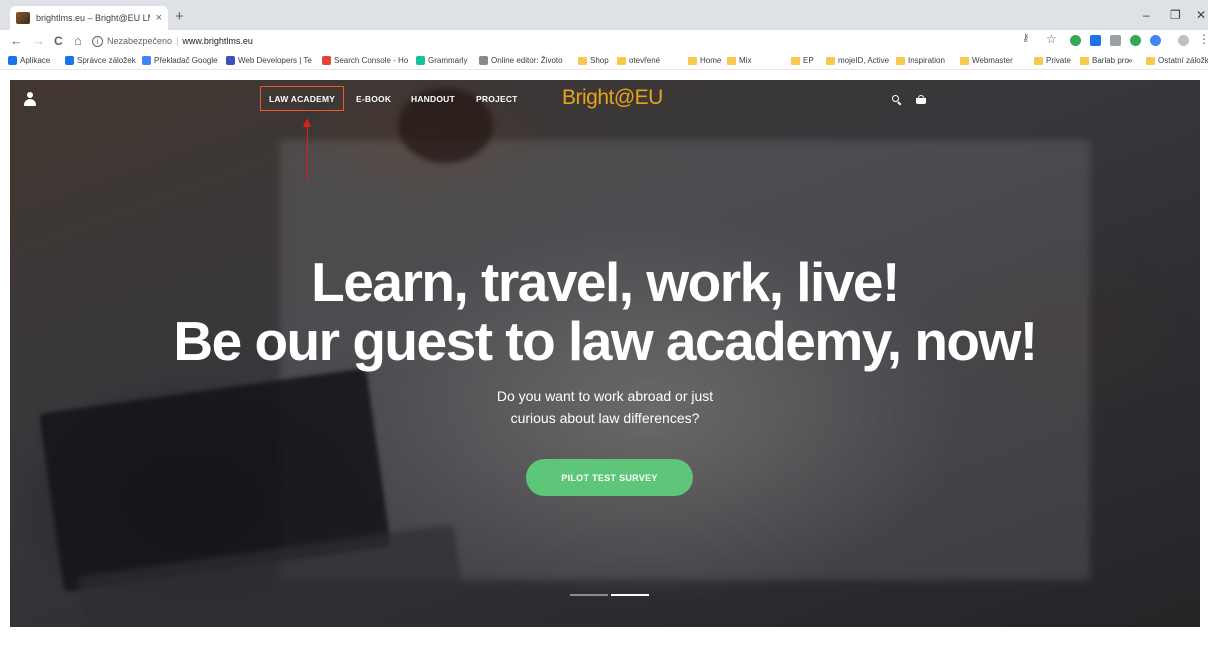 This screenshot has height=659, width=1208. I want to click on bookmark-item: Inspiration, so click(920, 60).